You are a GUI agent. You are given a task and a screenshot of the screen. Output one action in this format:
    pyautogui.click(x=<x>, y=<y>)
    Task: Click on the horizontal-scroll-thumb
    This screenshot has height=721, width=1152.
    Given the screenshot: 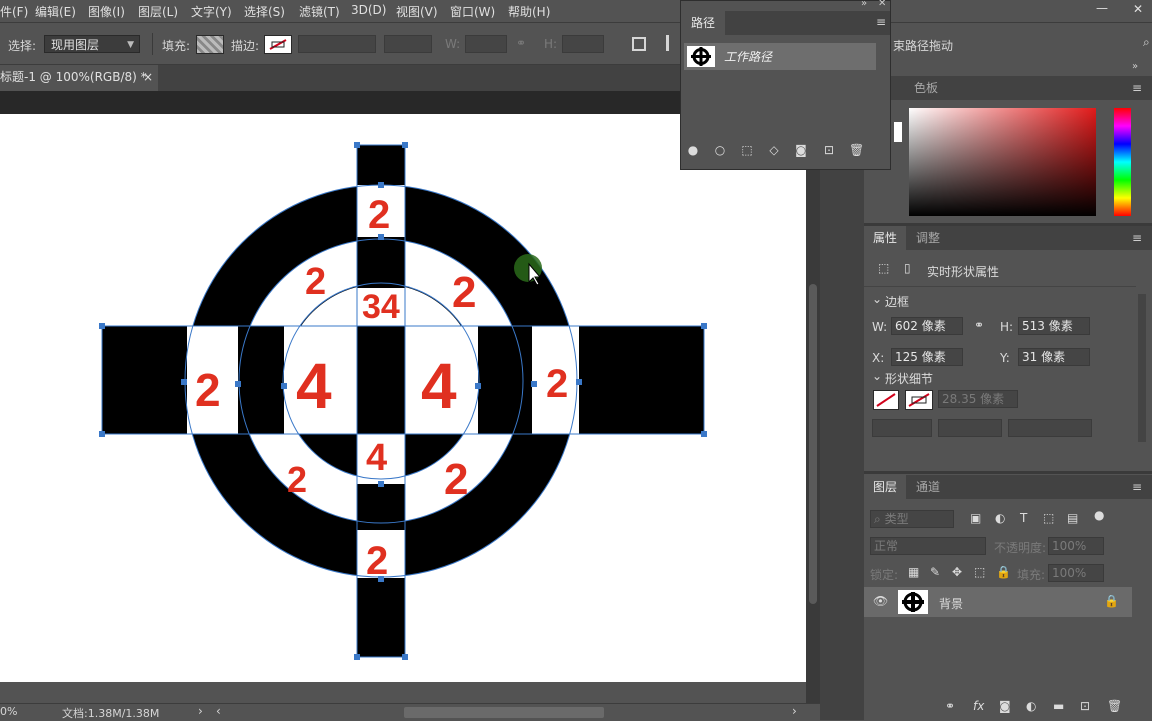 What is the action you would take?
    pyautogui.click(x=504, y=712)
    